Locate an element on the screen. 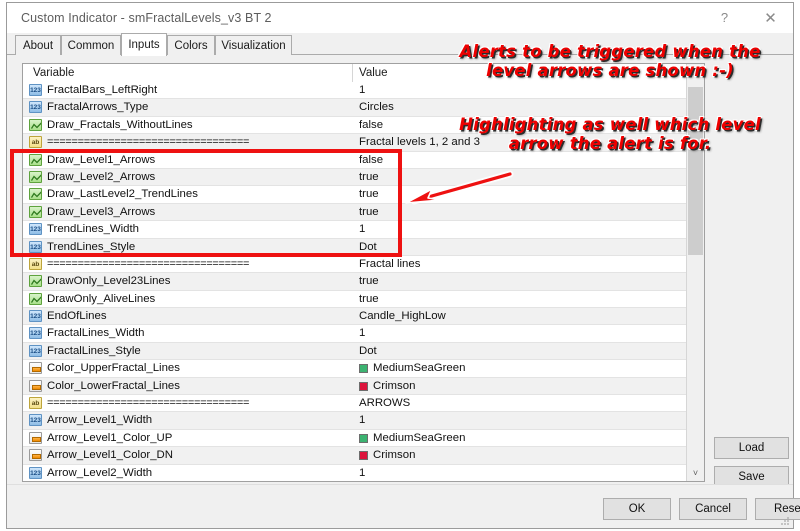 Image resolution: width=800 pixels, height=531 pixels. tab-bar: About Common Inputs Colors Visualization is located at coordinates (400, 44).